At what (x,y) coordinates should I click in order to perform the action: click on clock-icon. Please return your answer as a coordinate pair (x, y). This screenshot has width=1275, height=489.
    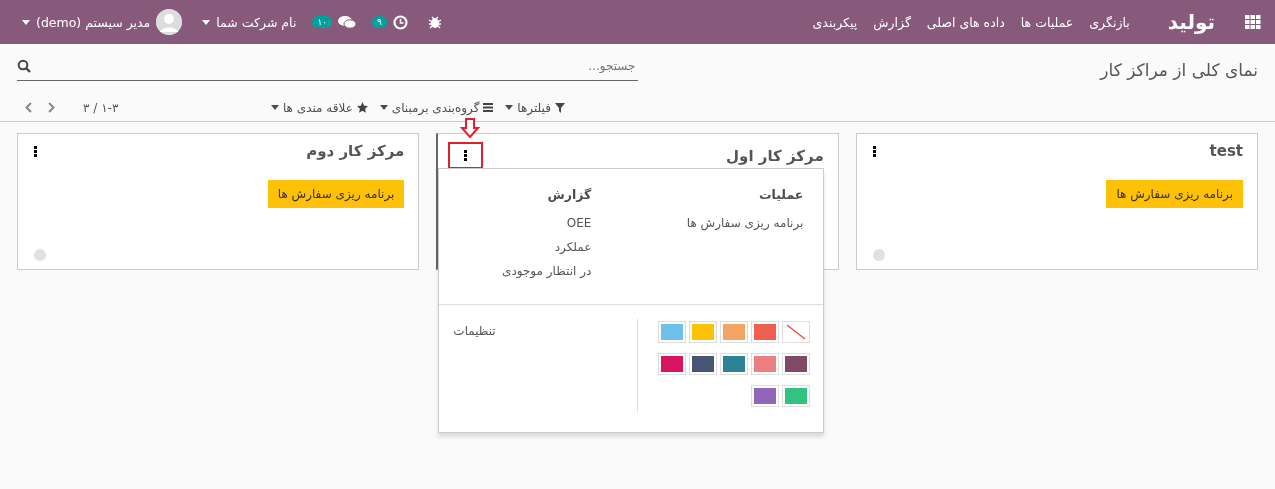
    Looking at the image, I should click on (400, 22).